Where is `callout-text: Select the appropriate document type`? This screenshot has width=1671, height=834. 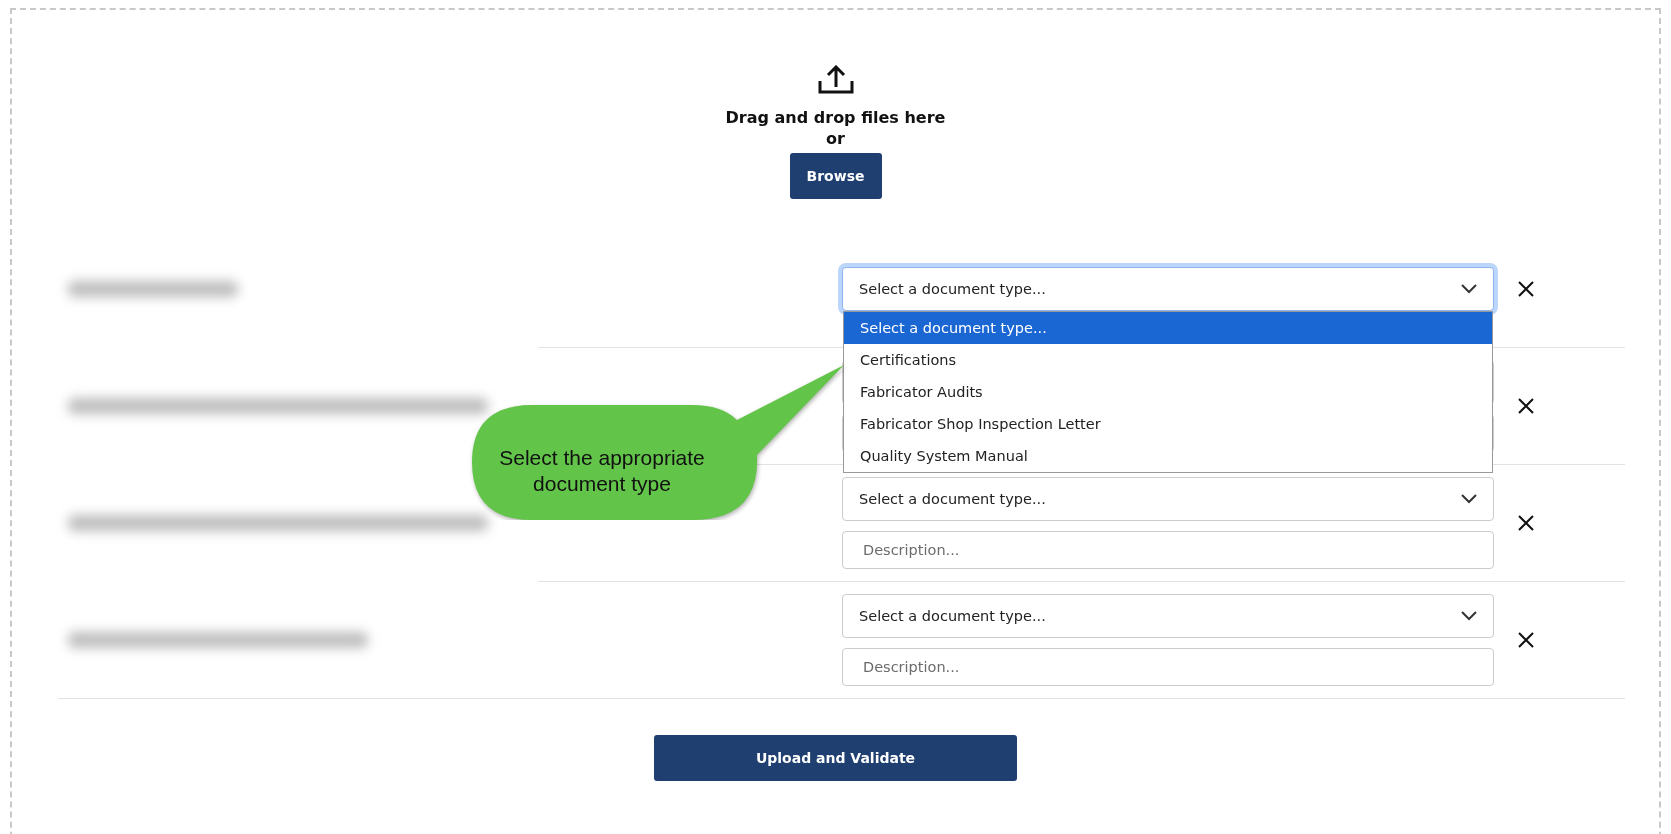
callout-text: Select the appropriate document type is located at coordinates (602, 471).